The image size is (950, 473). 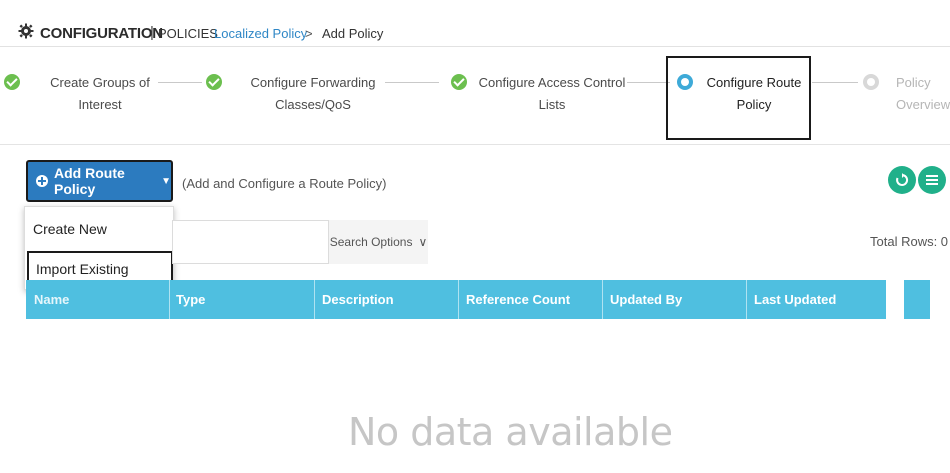 I want to click on column-header-description: Description, so click(x=358, y=299).